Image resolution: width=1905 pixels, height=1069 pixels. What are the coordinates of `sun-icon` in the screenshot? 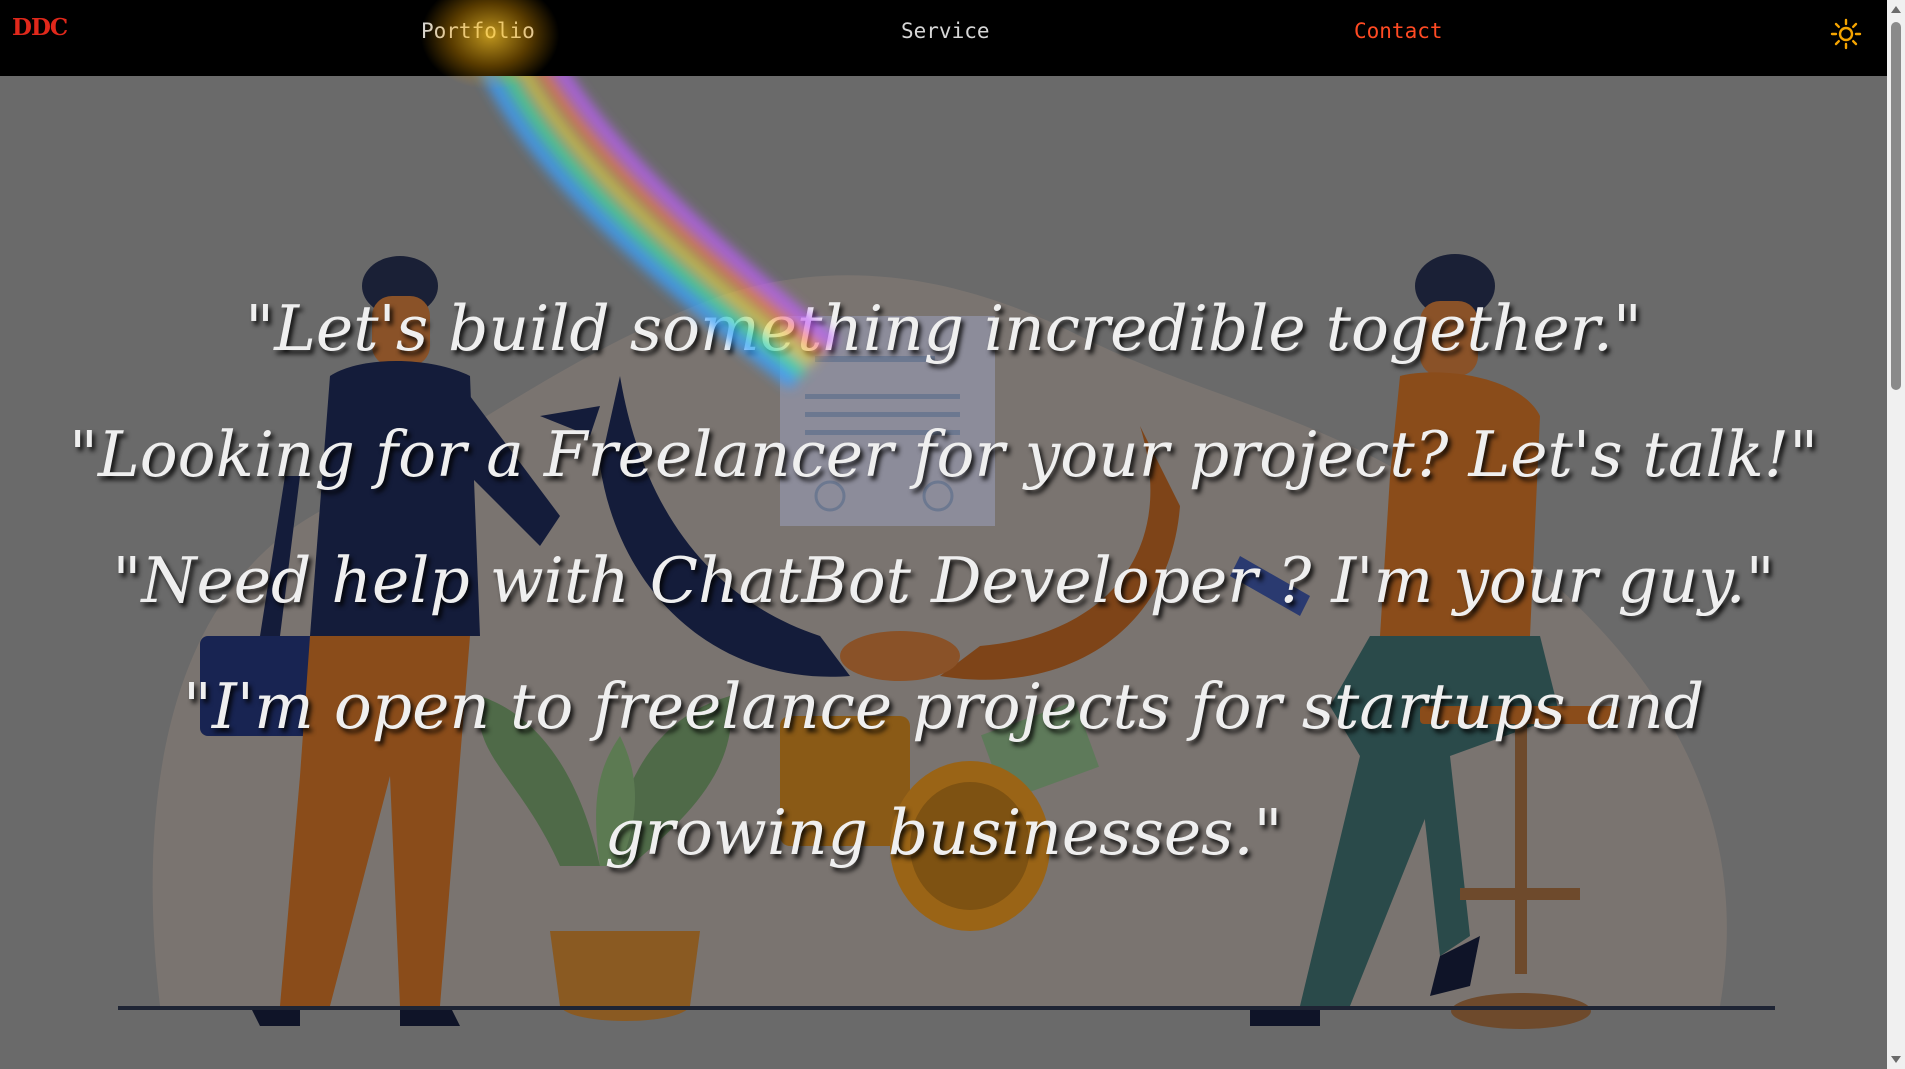 It's located at (1846, 34).